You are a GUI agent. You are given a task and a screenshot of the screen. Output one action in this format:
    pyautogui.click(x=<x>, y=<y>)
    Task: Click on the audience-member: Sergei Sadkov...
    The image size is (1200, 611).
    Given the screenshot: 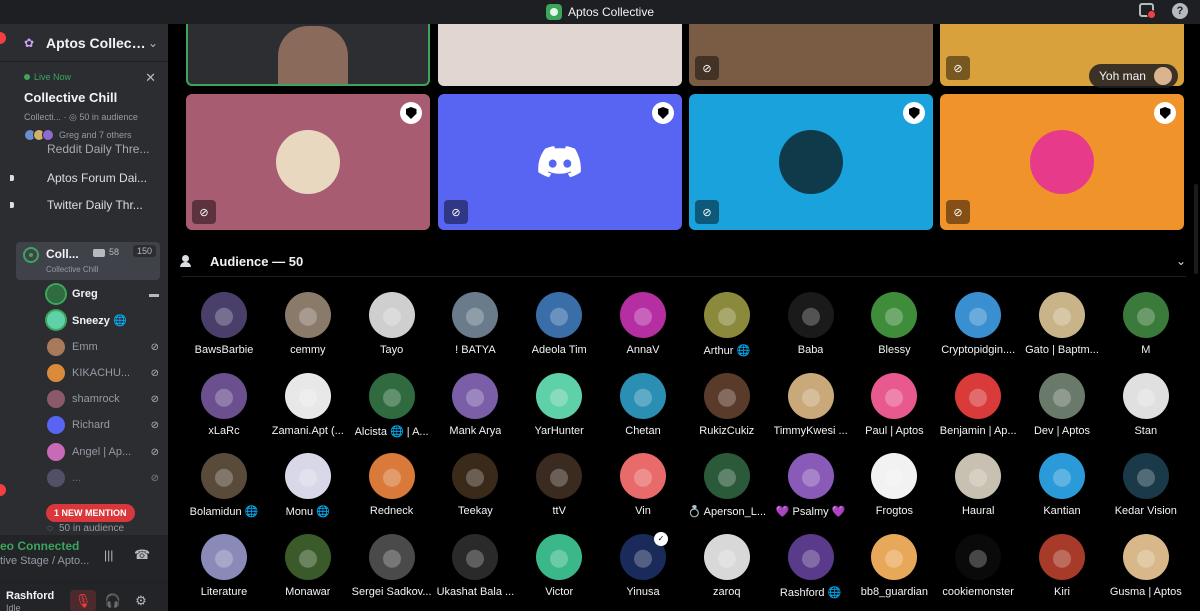 What is the action you would take?
    pyautogui.click(x=392, y=572)
    